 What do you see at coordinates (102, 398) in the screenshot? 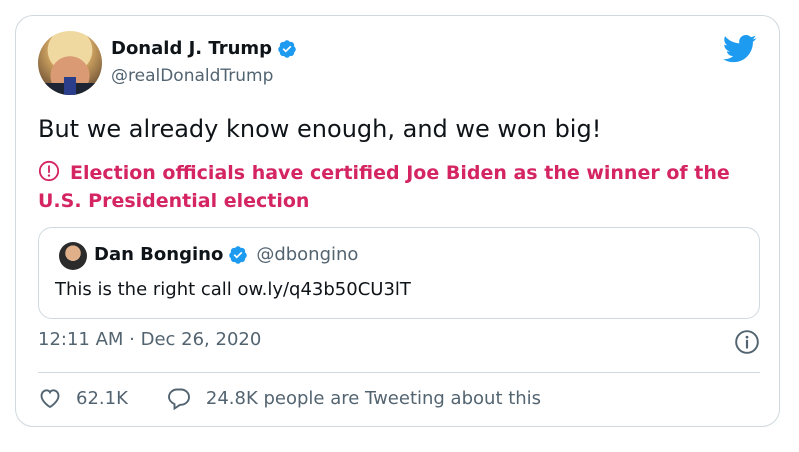
I see `like-count: 62.1K` at bounding box center [102, 398].